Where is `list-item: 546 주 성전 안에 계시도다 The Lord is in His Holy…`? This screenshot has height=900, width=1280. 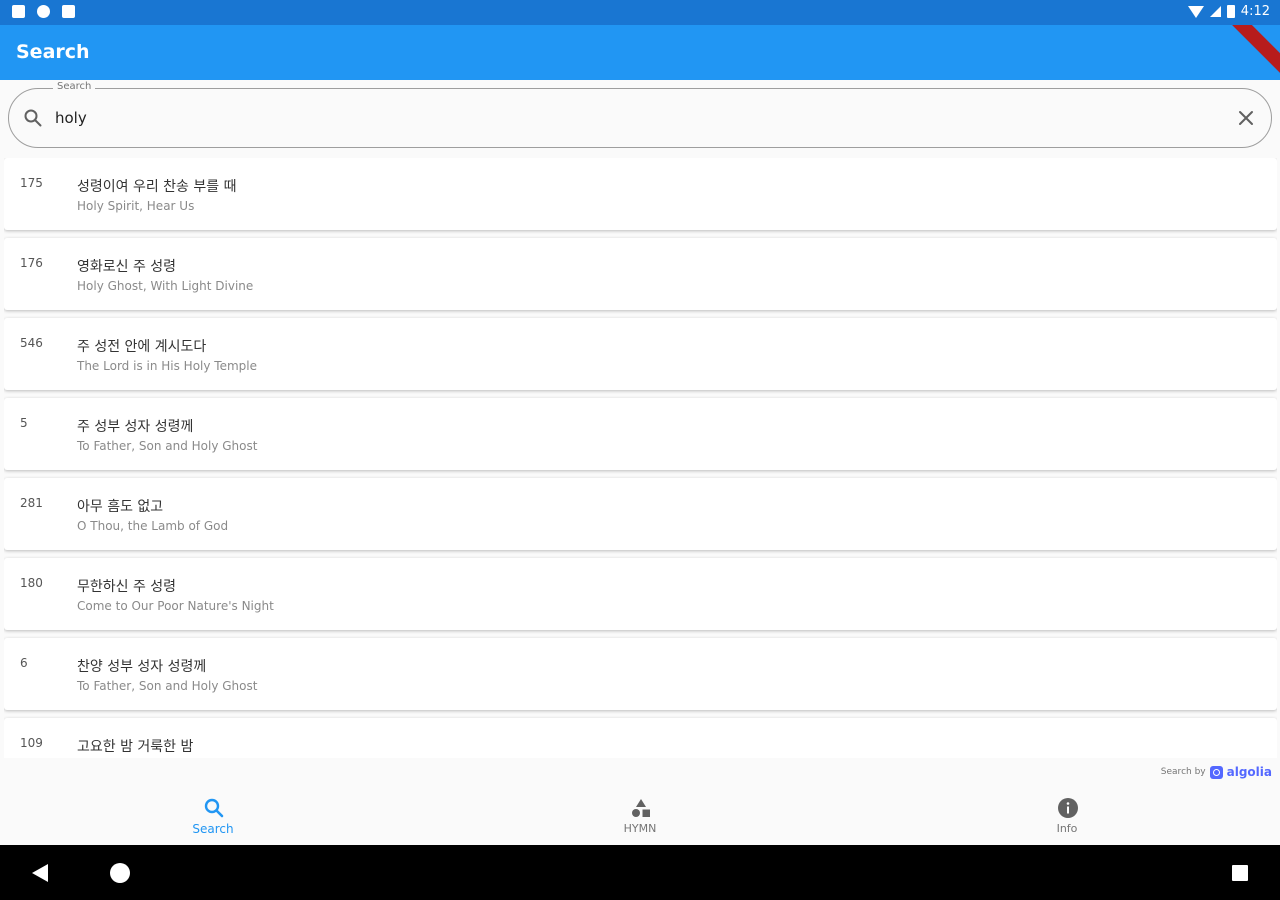
list-item: 546 주 성전 안에 계시도다 The Lord is in His Holy… is located at coordinates (640, 354).